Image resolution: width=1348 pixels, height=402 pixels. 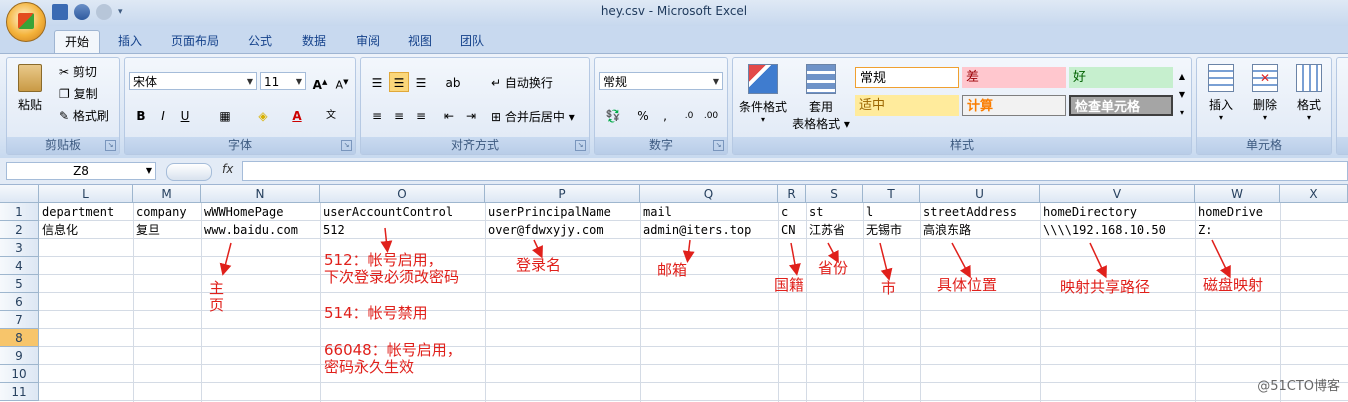 I want to click on arrow-uac, so click(x=386, y=240).